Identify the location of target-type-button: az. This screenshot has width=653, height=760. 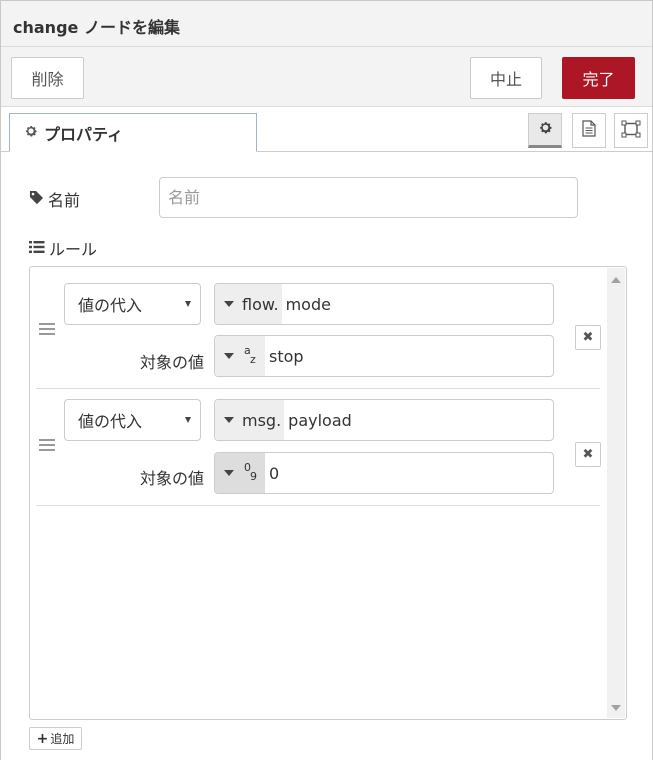
(240, 356).